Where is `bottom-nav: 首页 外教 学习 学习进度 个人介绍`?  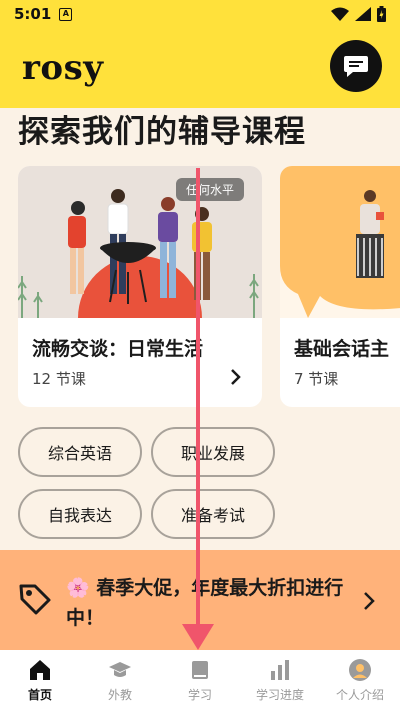
bottom-nav: 首页 外教 学习 学习进度 个人介绍 is located at coordinates (200, 680).